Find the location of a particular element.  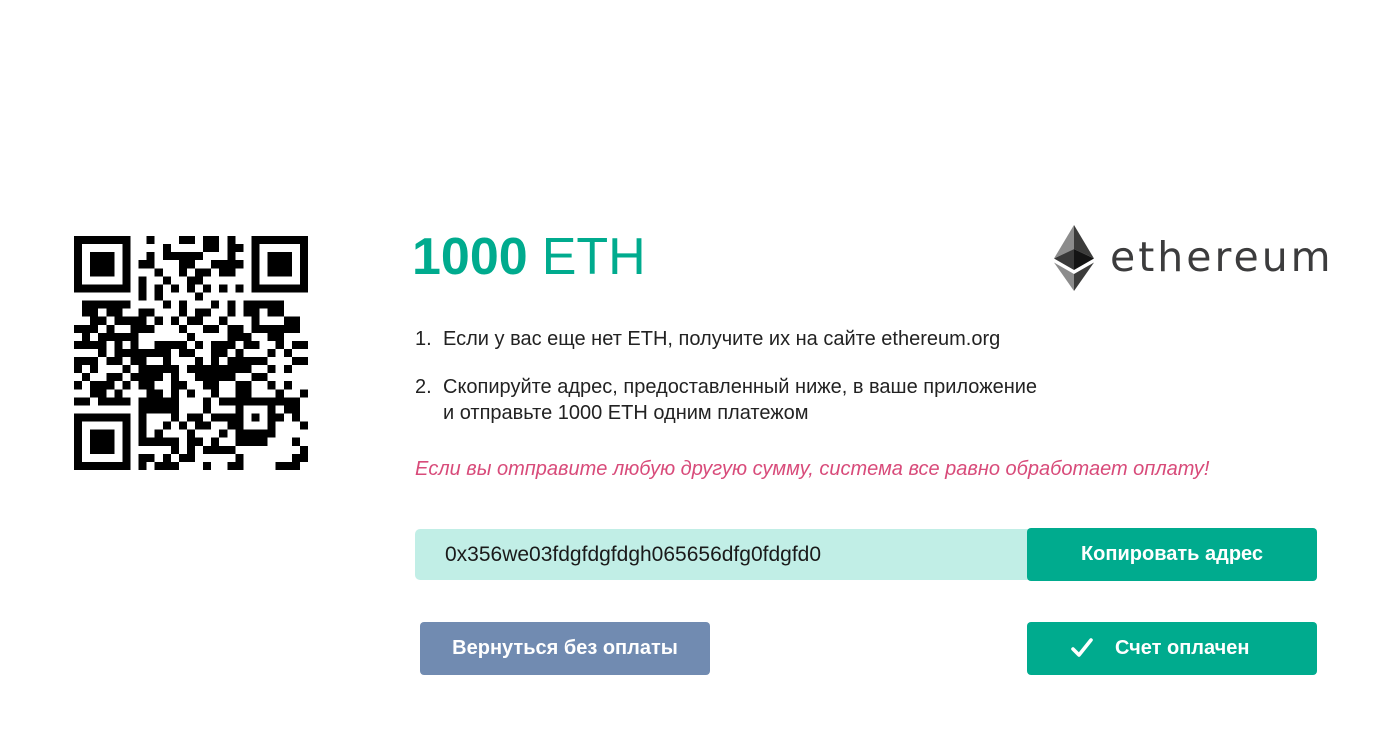

ethereum-logo: ethereum is located at coordinates (1192, 258).